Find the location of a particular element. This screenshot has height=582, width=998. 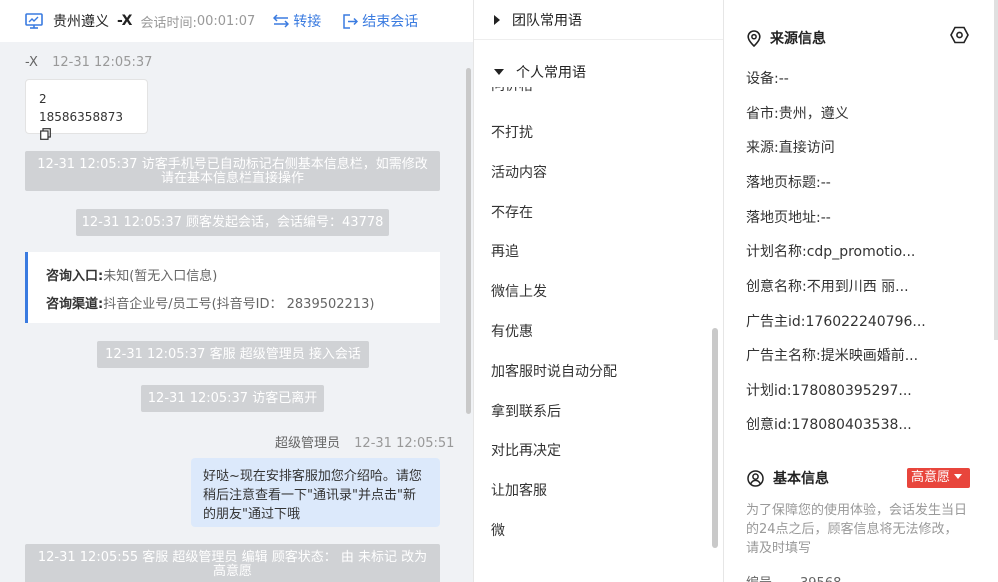

row-key: 广告主名称: is located at coordinates (783, 356).